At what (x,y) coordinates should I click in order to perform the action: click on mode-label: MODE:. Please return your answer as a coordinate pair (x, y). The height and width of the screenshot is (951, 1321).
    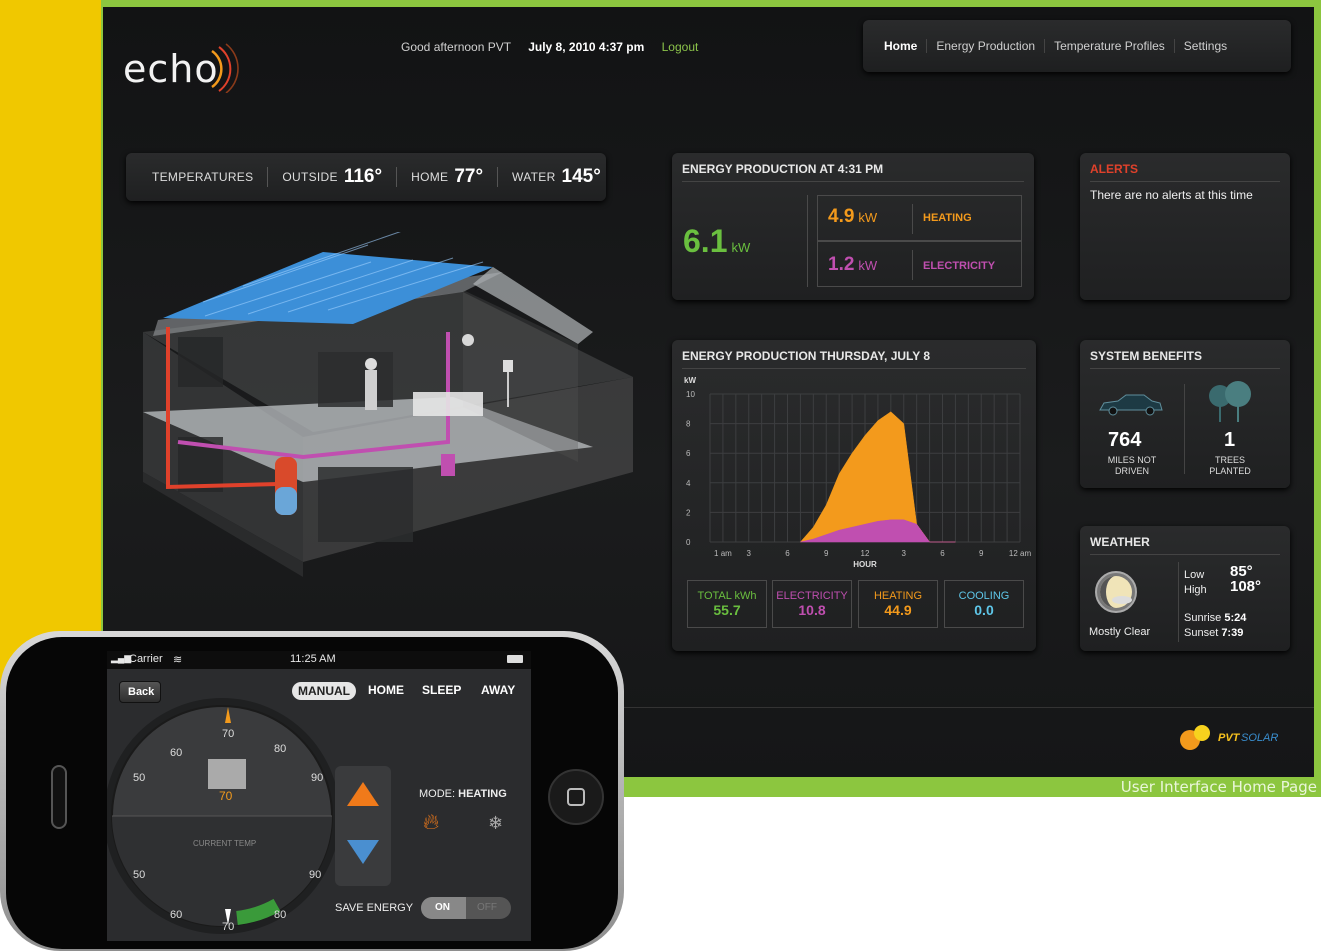
    Looking at the image, I should click on (437, 794).